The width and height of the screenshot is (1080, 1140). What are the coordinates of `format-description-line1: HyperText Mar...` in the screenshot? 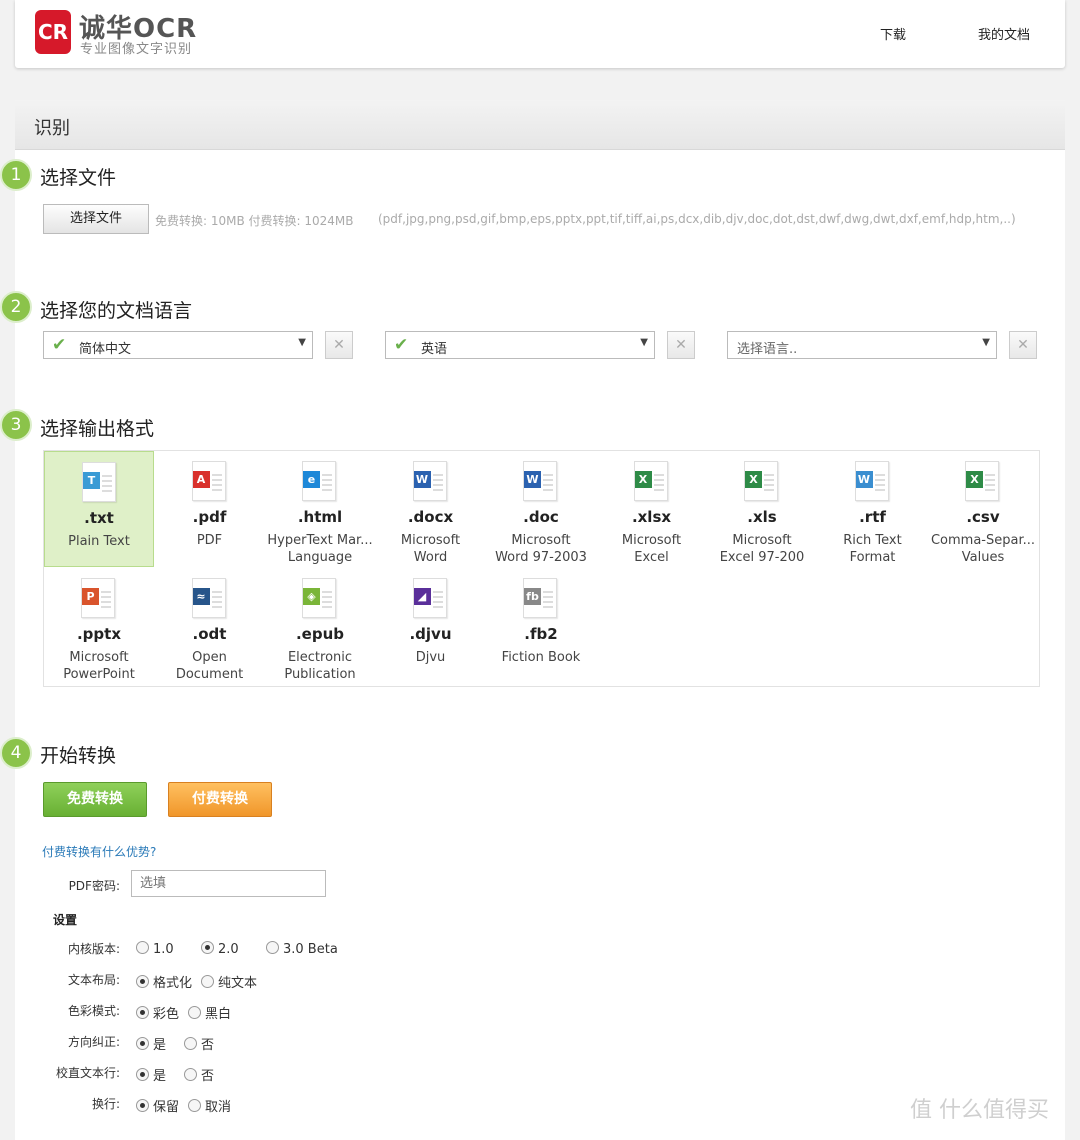 It's located at (320, 540).